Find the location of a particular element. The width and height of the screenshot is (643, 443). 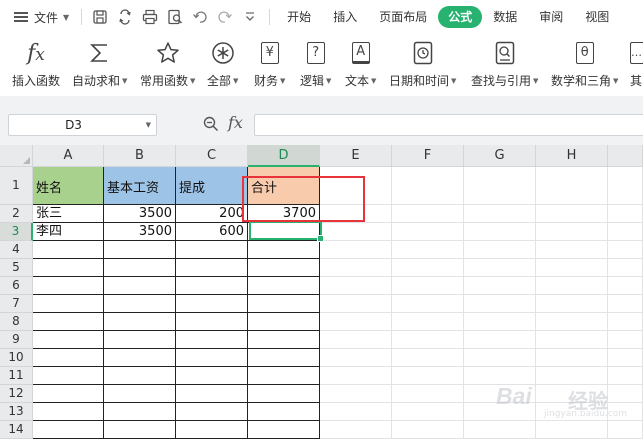

cell-h14 is located at coordinates (572, 430).